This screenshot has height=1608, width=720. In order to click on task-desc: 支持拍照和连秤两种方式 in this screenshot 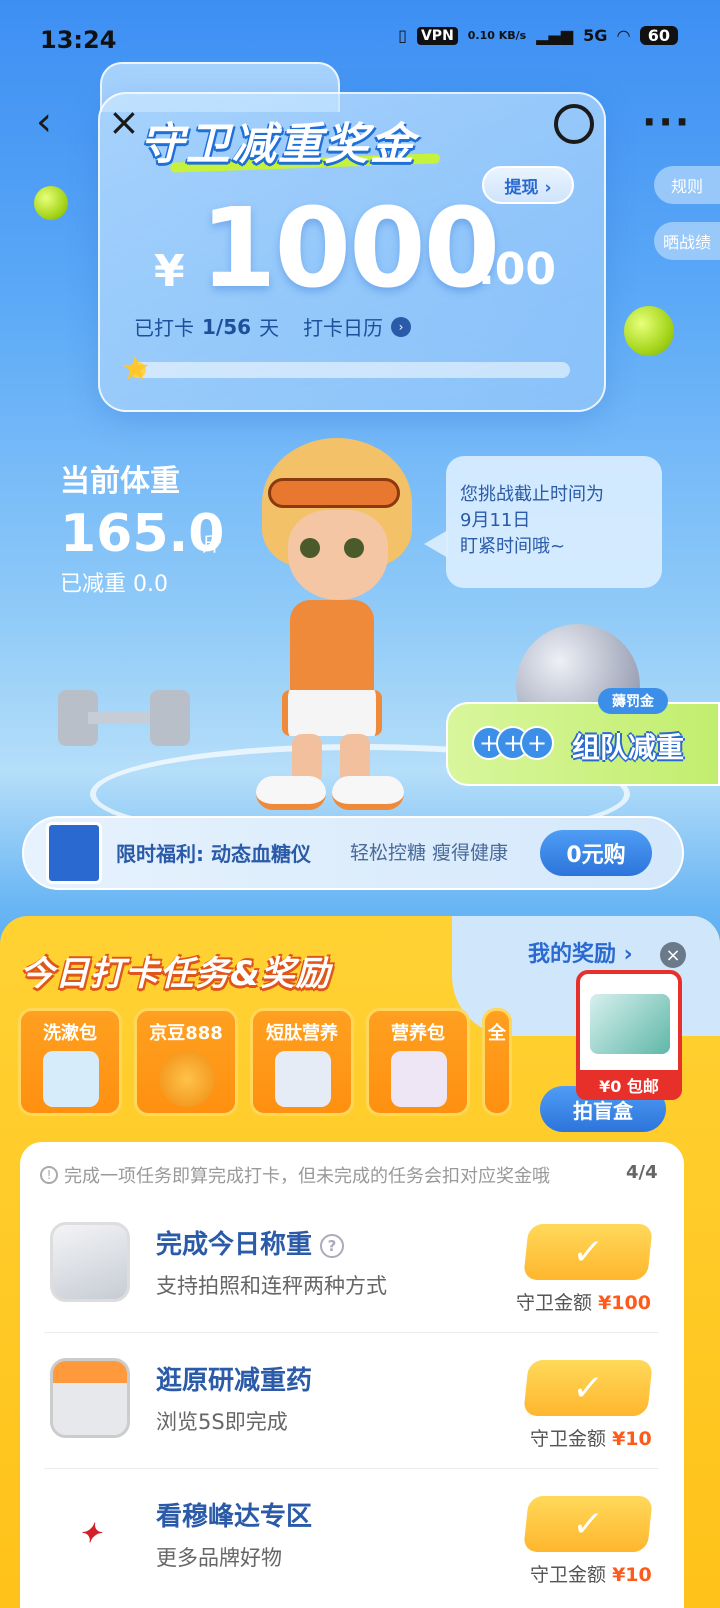, I will do `click(271, 1286)`.